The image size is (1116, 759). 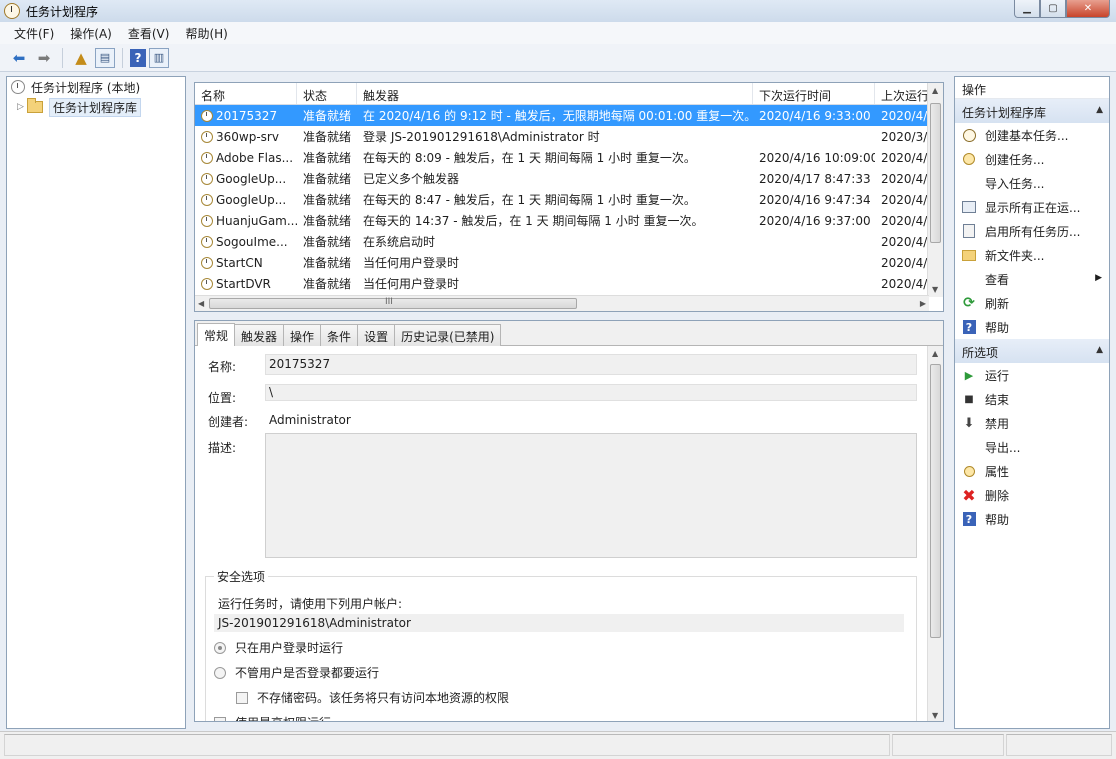 What do you see at coordinates (1032, 423) in the screenshot?
I see `action-item: ⬇ 禁用` at bounding box center [1032, 423].